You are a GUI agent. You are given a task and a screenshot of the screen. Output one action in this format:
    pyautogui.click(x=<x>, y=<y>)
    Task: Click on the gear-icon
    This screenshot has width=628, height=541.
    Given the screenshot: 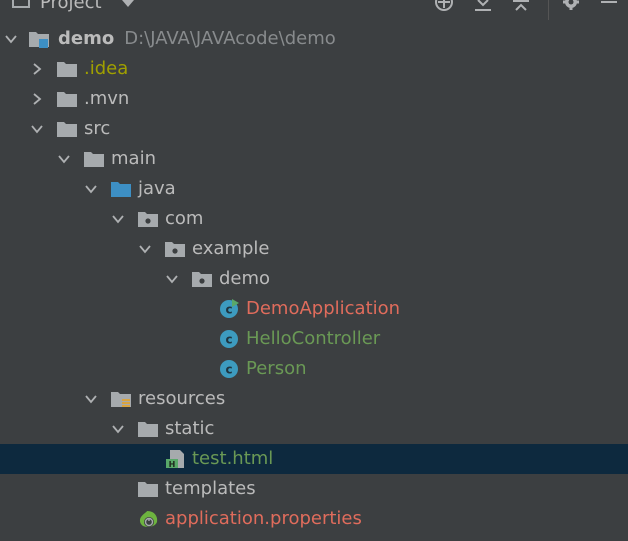 What is the action you would take?
    pyautogui.click(x=571, y=8)
    